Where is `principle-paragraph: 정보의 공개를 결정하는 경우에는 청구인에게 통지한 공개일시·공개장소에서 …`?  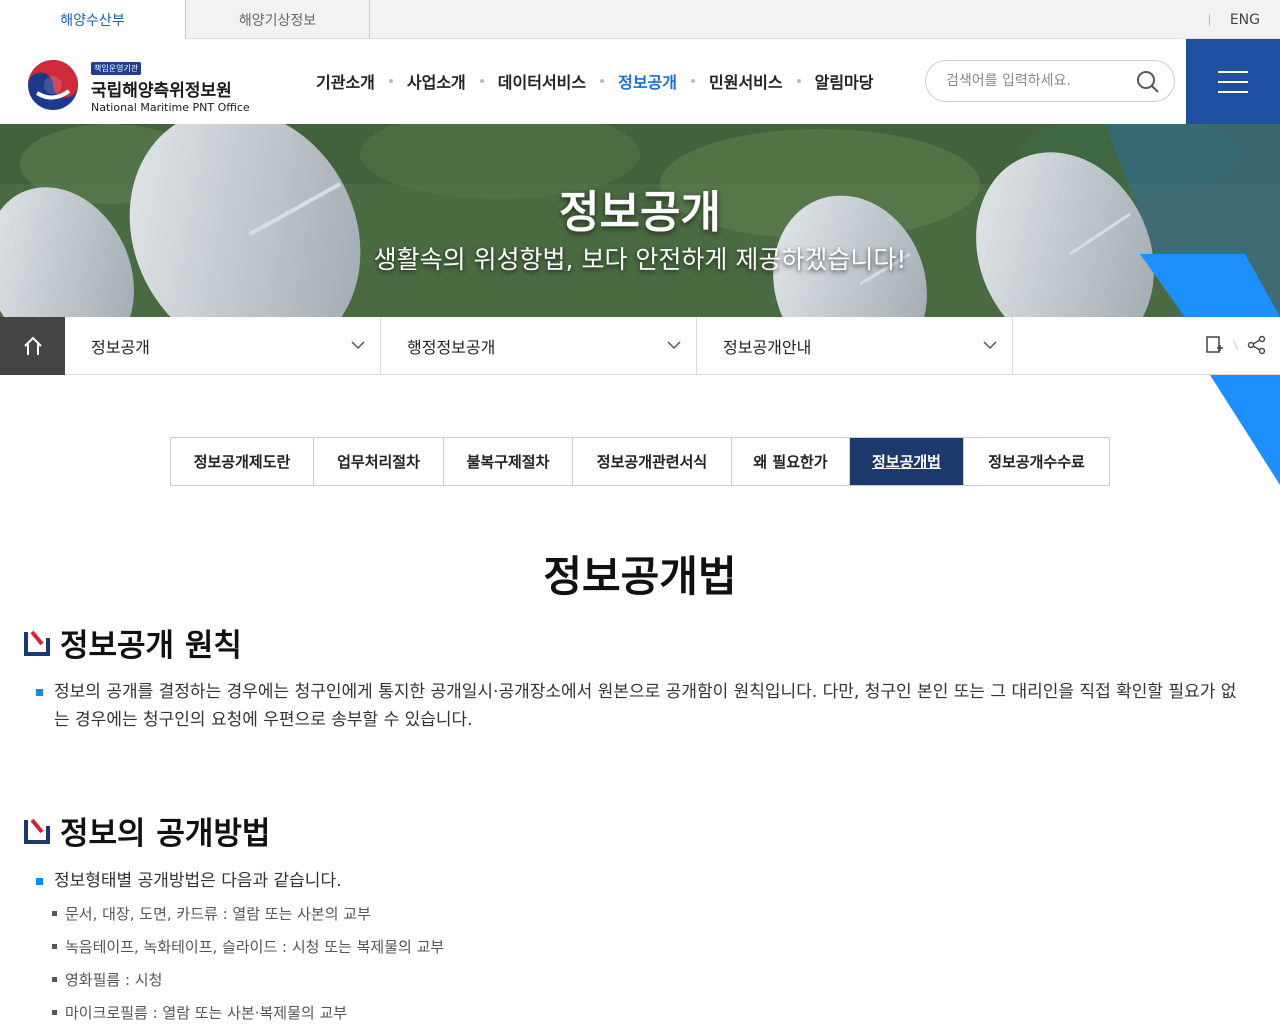 principle-paragraph: 정보의 공개를 결정하는 경우에는 청구인에게 통지한 공개일시·공개장소에서 … is located at coordinates (643, 706).